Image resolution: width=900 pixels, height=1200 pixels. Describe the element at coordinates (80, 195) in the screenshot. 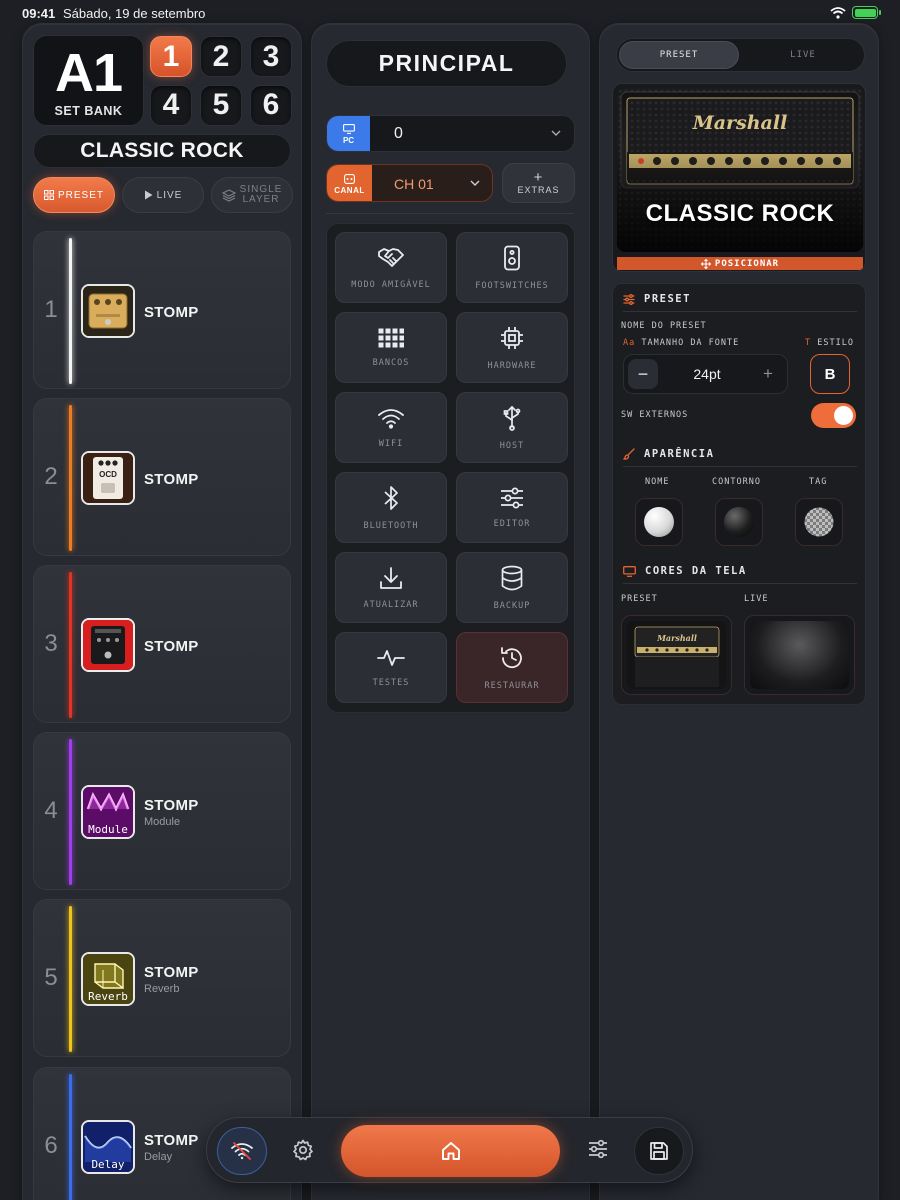

I see `mode-preset-label: PRESET` at that location.